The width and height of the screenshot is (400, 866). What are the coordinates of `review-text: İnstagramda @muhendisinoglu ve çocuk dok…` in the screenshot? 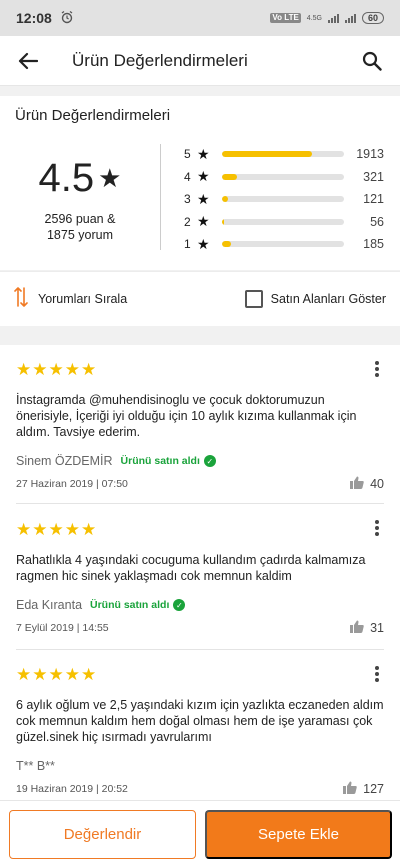 It's located at (186, 416).